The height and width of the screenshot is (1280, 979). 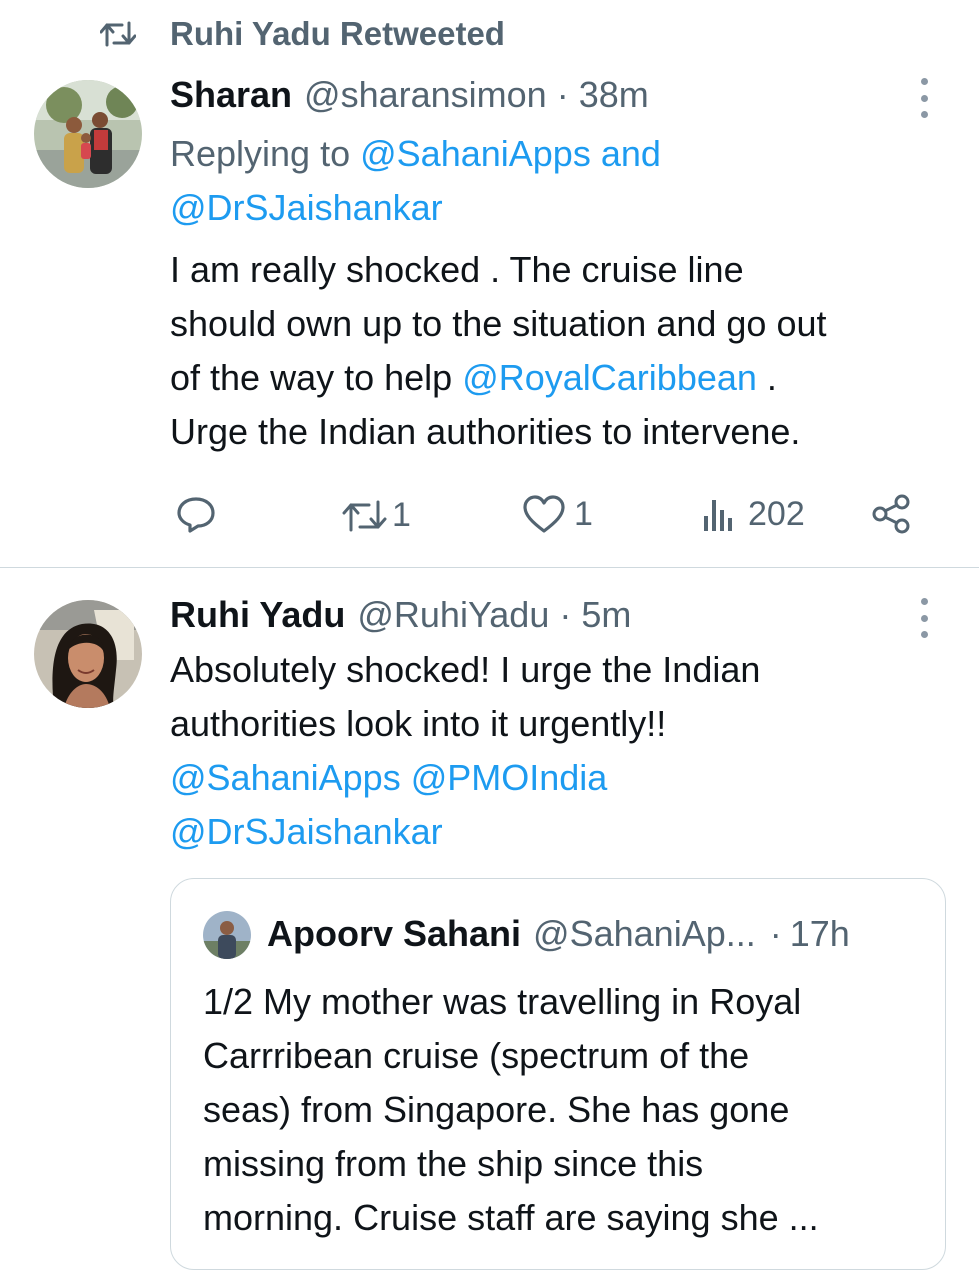 I want to click on heart-icon, so click(x=544, y=514).